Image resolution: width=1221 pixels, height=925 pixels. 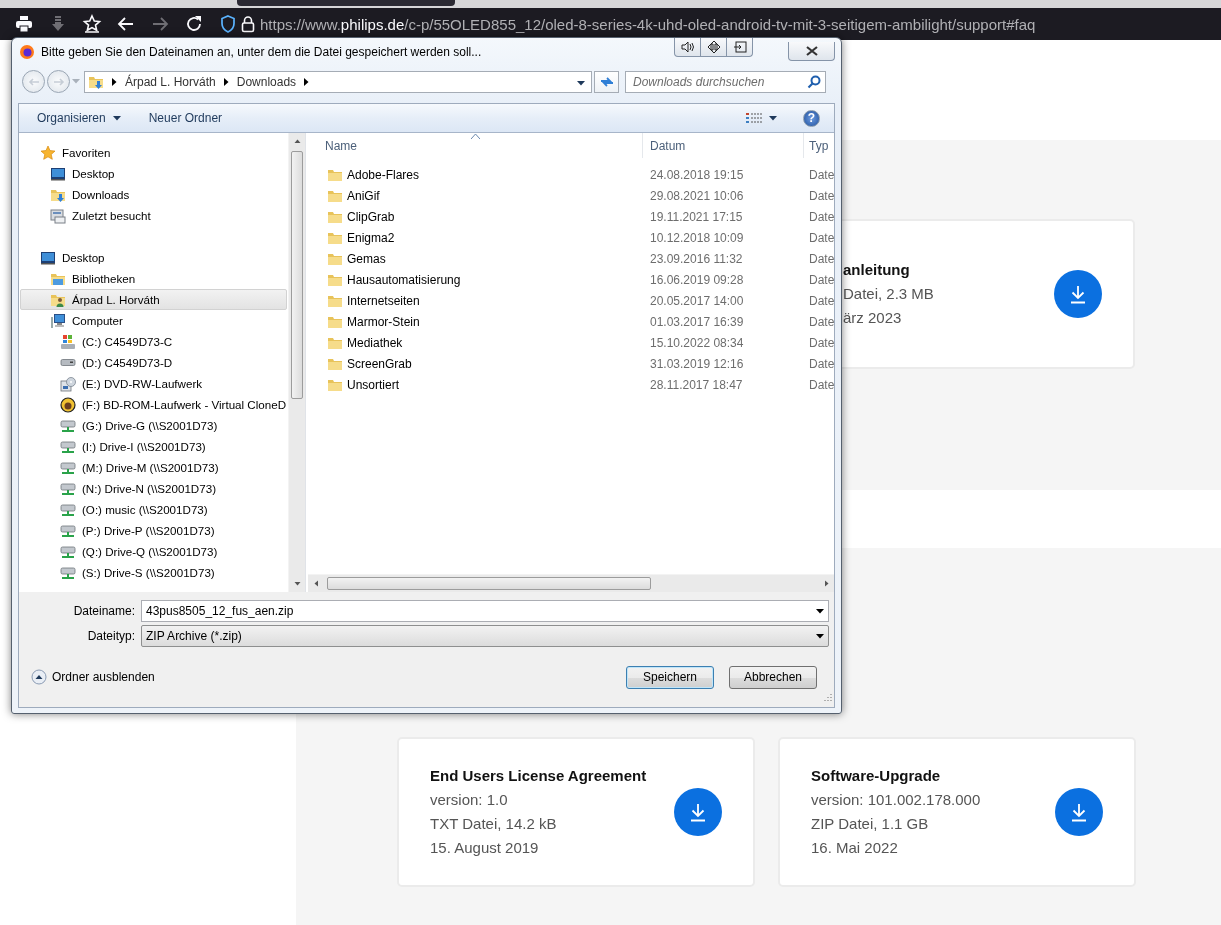 What do you see at coordinates (723, 145) in the screenshot?
I see `column-header: Datum` at bounding box center [723, 145].